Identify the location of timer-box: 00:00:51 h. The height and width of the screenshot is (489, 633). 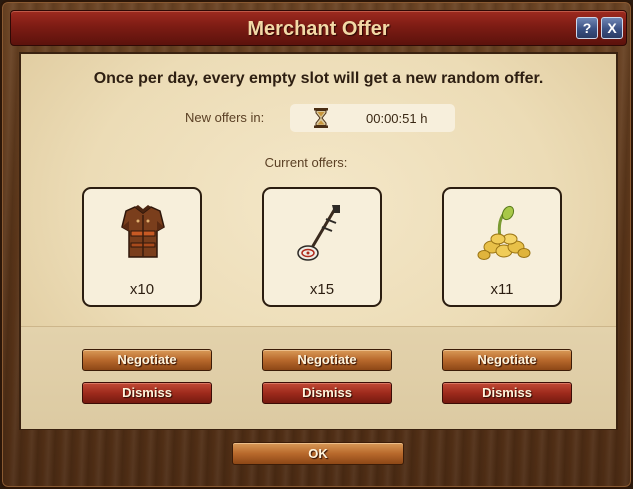
(372, 118).